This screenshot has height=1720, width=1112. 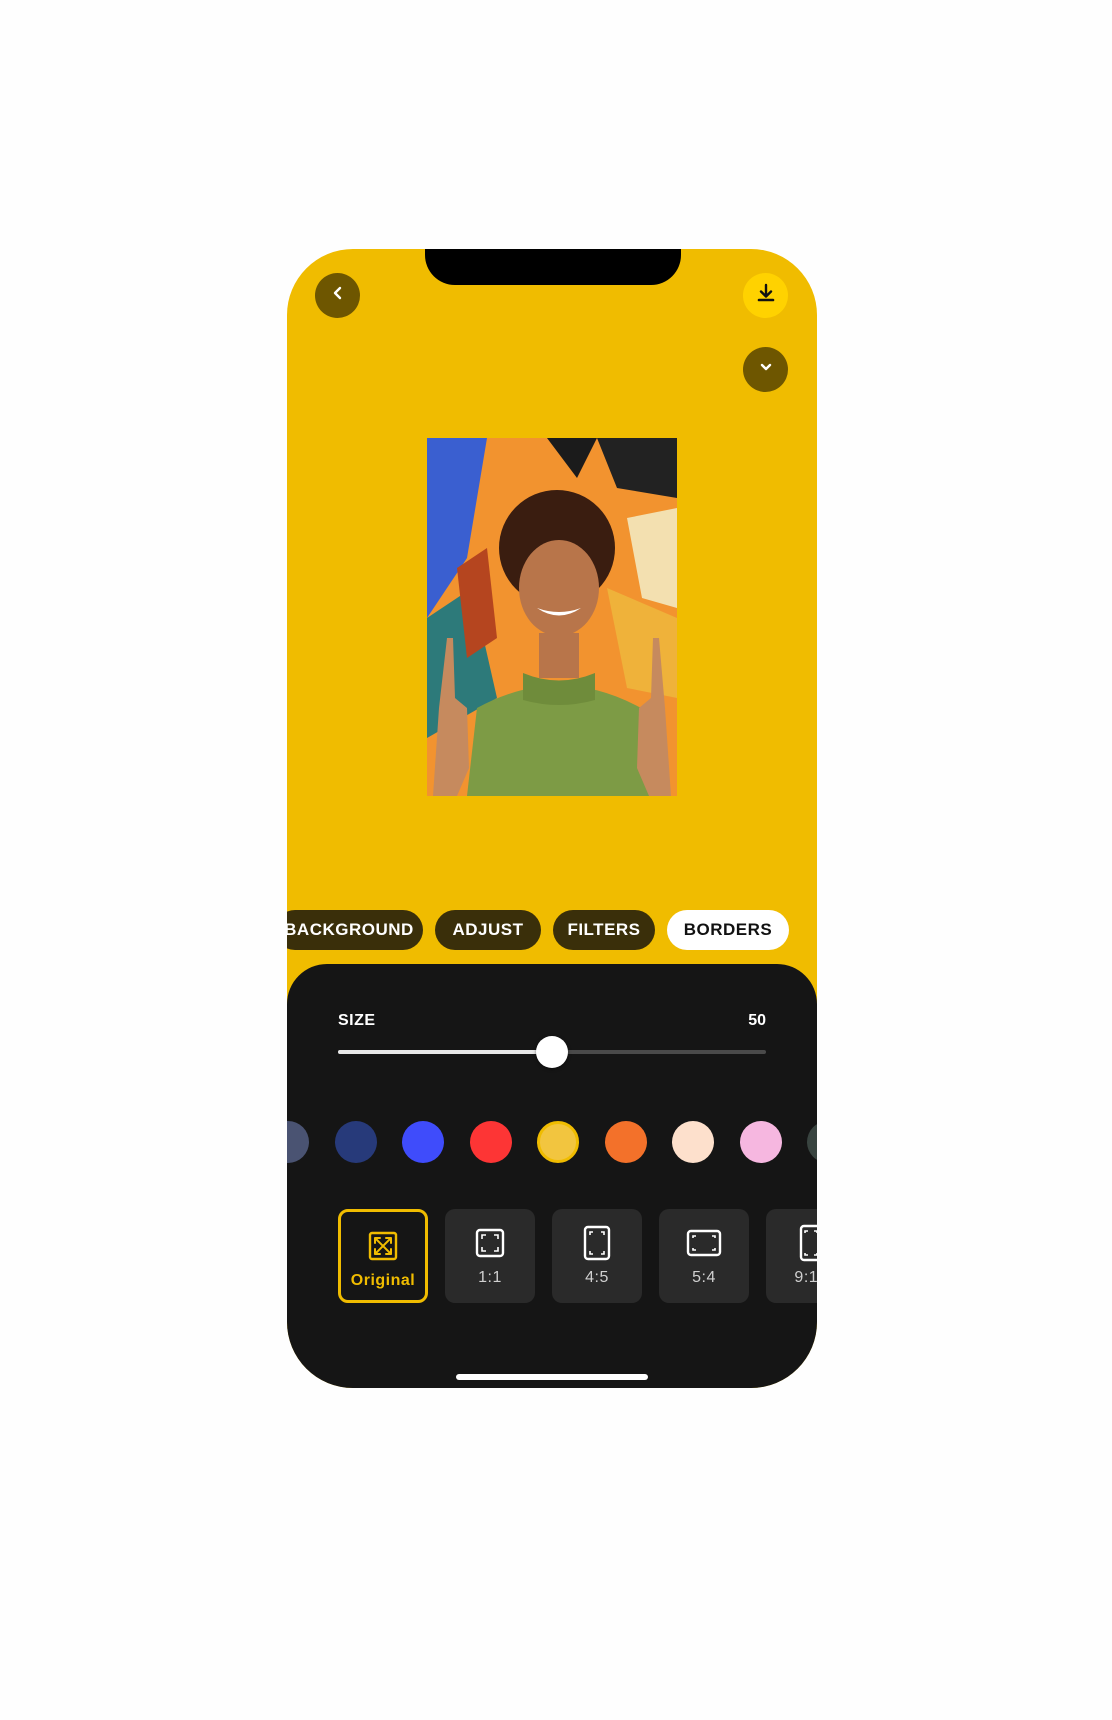 I want to click on tab-filters: FILTERS, so click(x=604, y=930).